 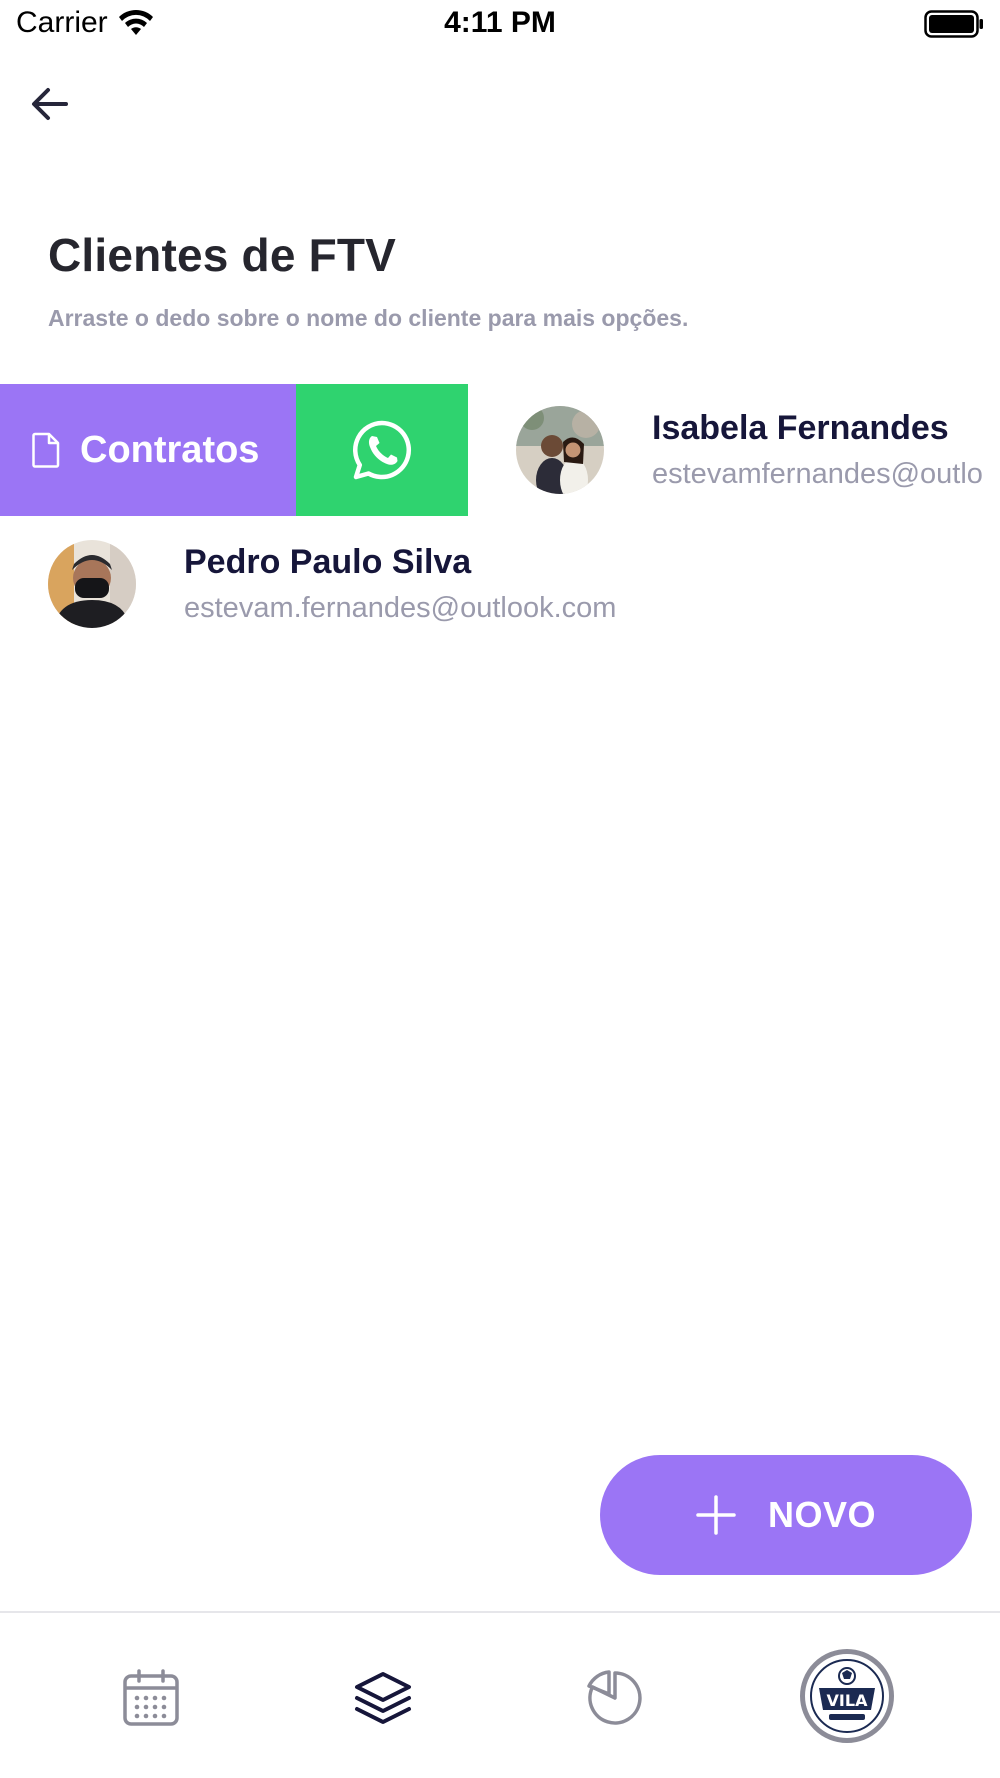 What do you see at coordinates (800, 428) in the screenshot?
I see `client-name: Isabela Fernandes` at bounding box center [800, 428].